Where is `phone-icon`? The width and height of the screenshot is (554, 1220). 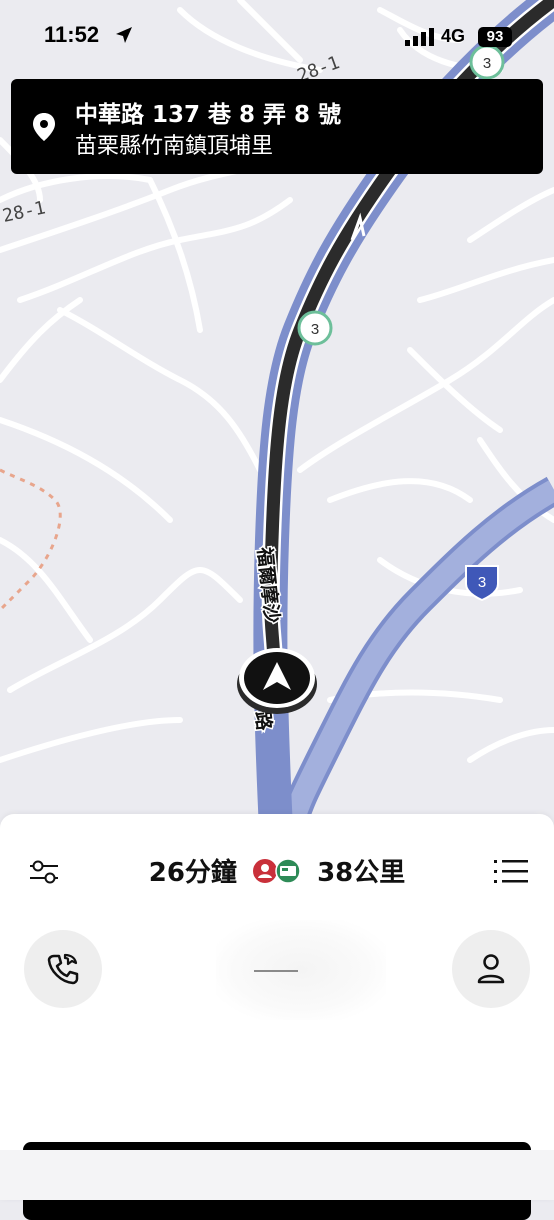 phone-icon is located at coordinates (63, 969).